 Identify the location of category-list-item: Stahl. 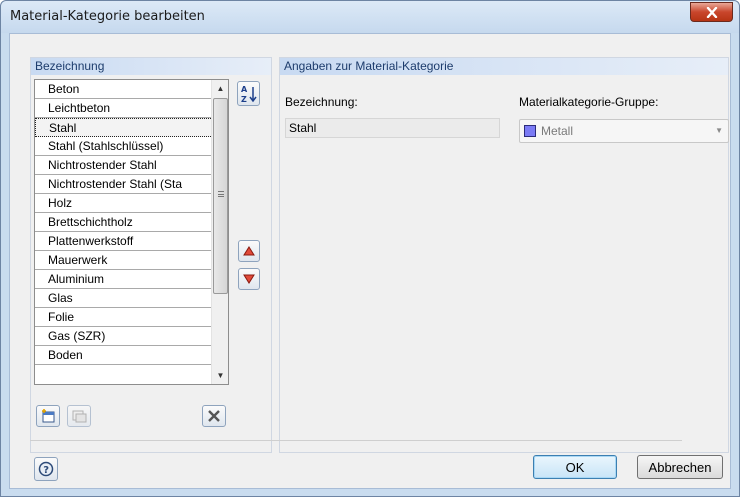
(131, 127).